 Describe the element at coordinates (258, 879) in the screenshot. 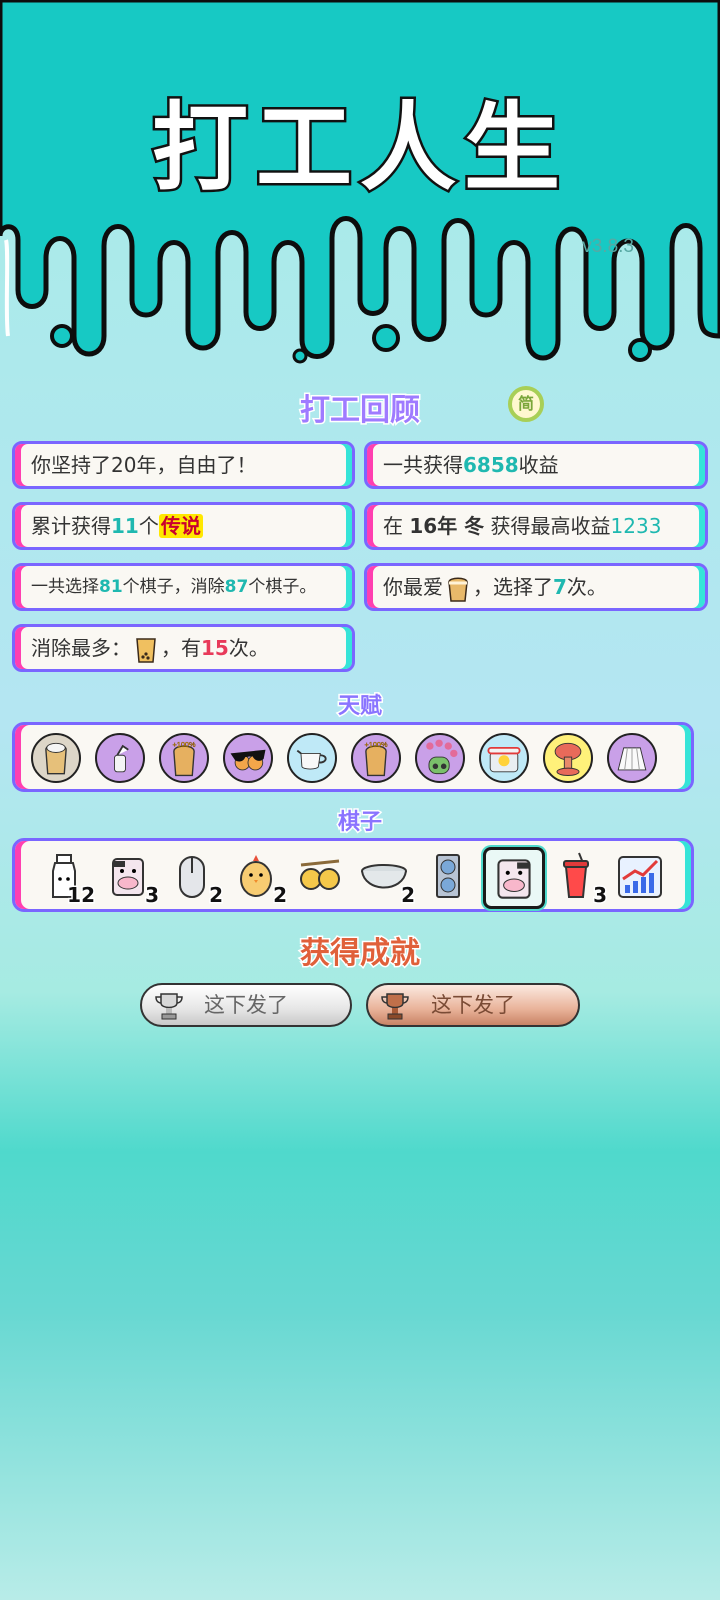

I see `chick-icon: 2` at that location.